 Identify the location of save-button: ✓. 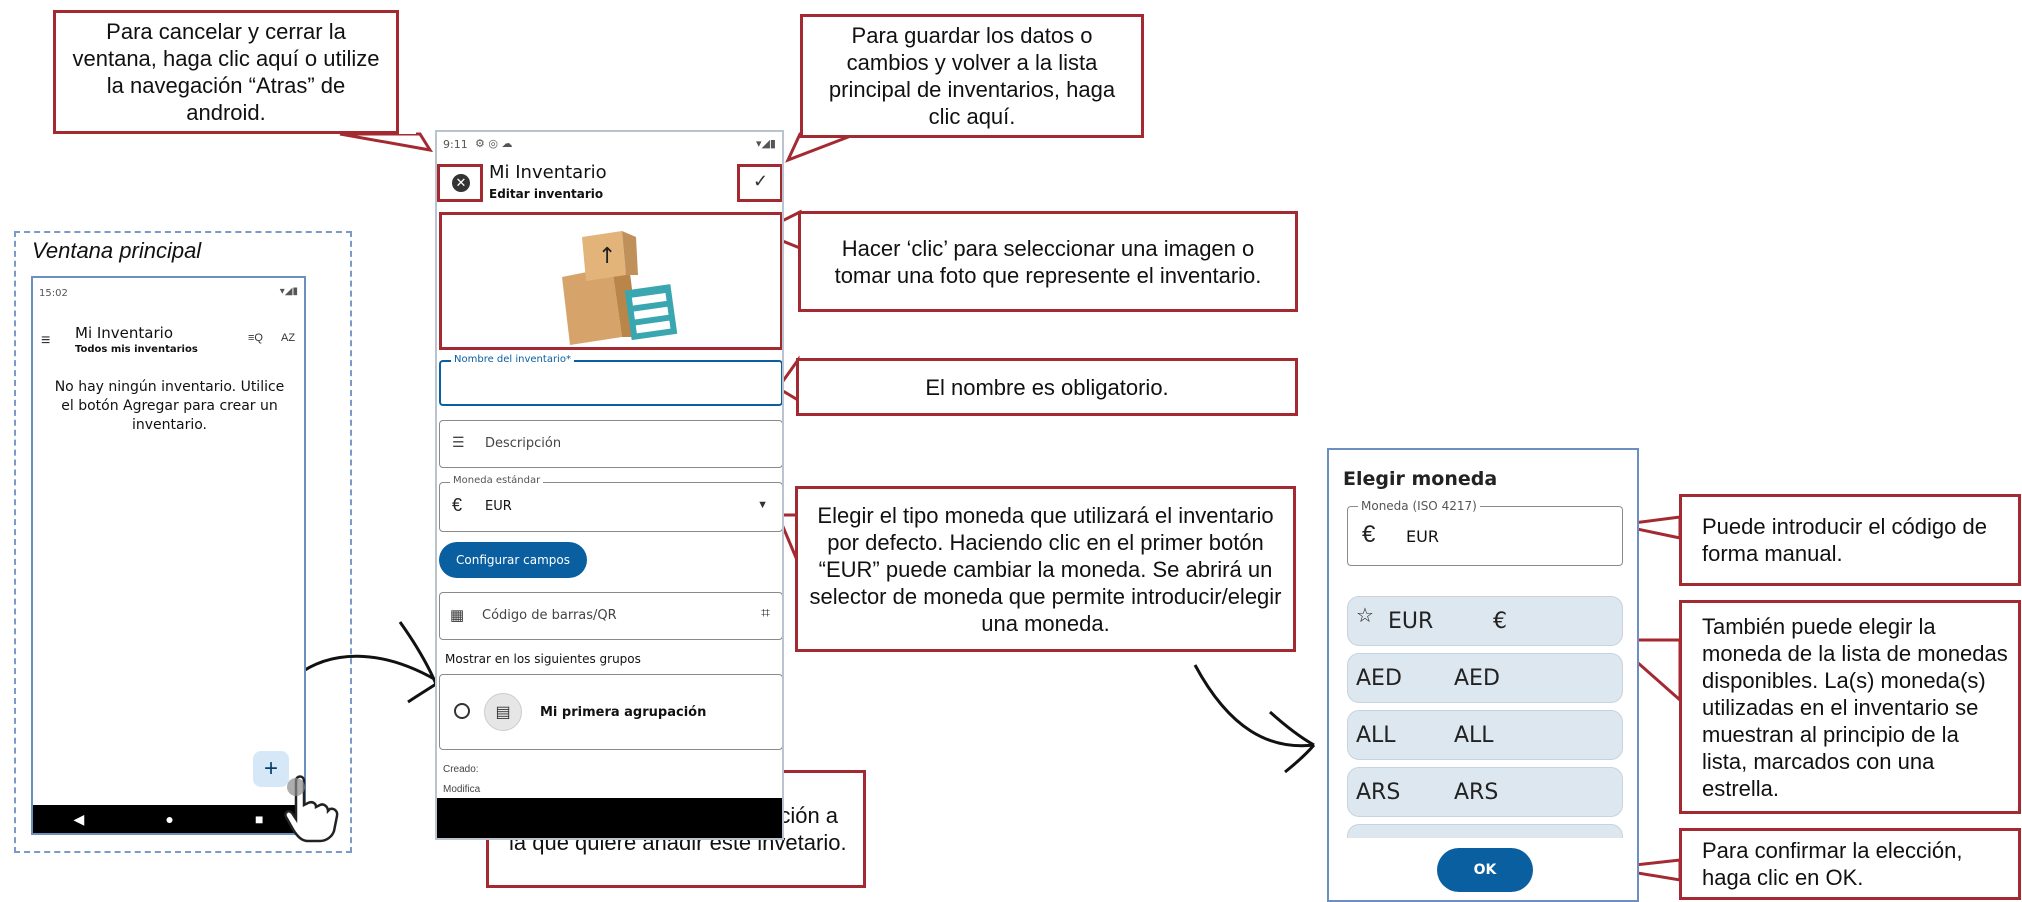
(759, 183).